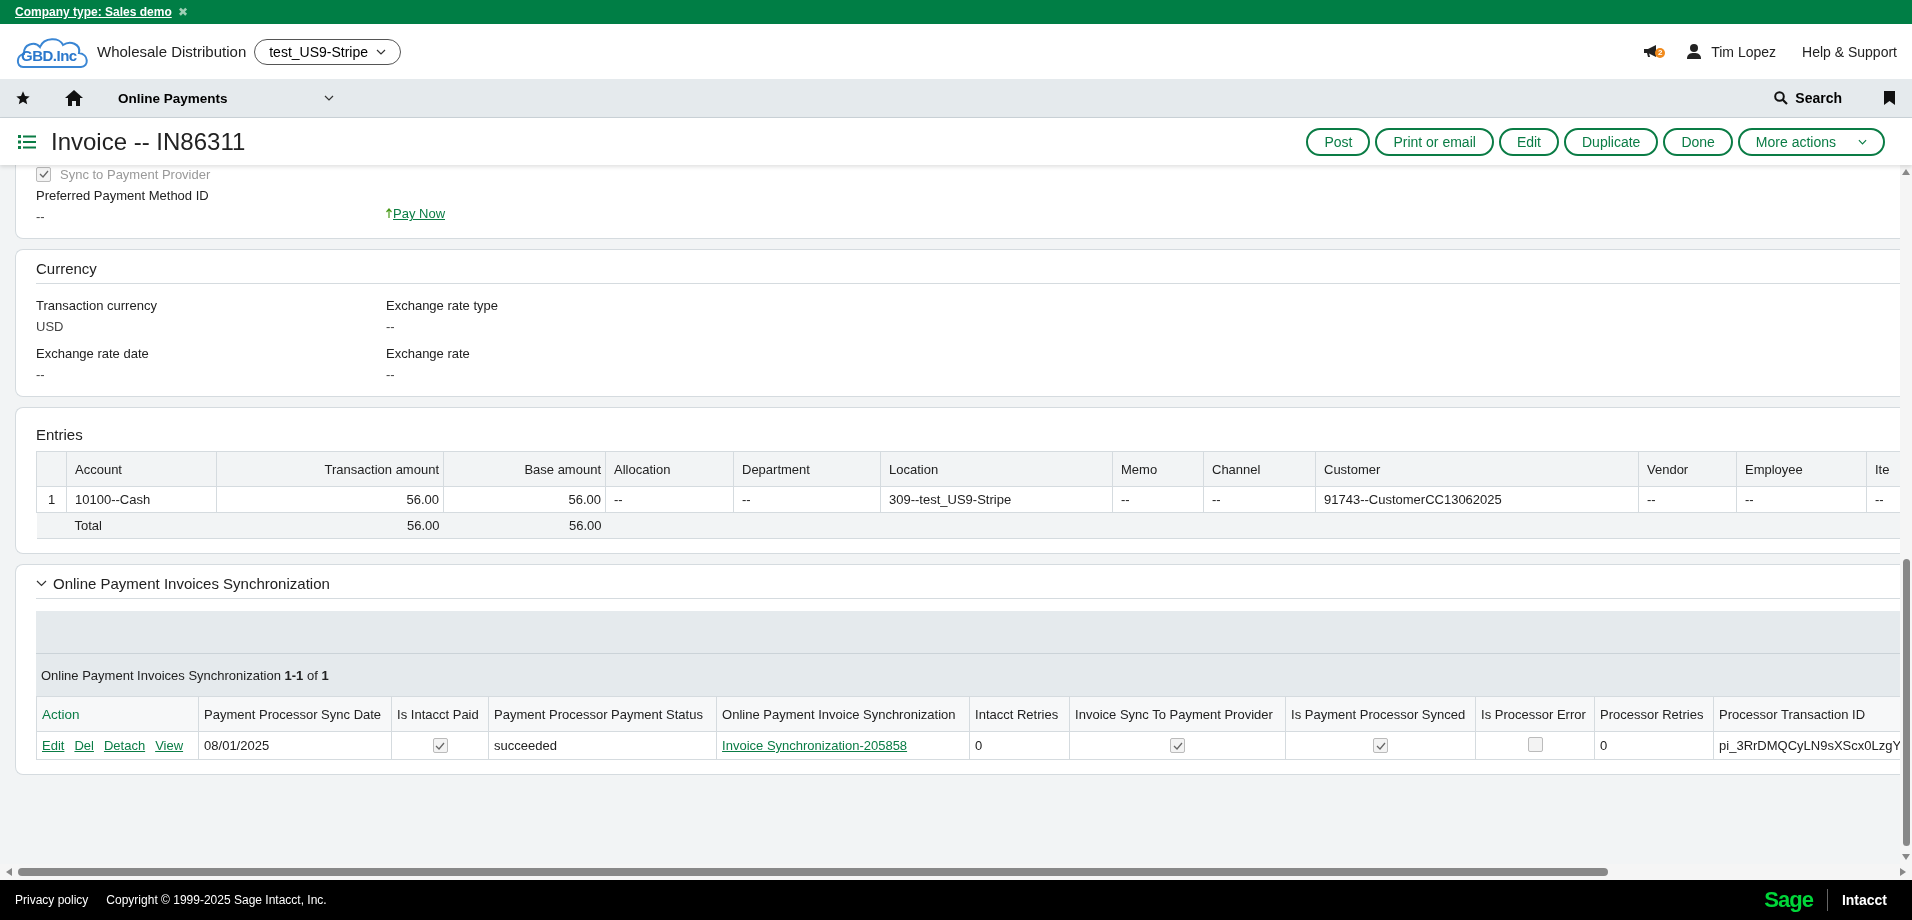 The width and height of the screenshot is (1912, 920). I want to click on list-icon, so click(27, 141).